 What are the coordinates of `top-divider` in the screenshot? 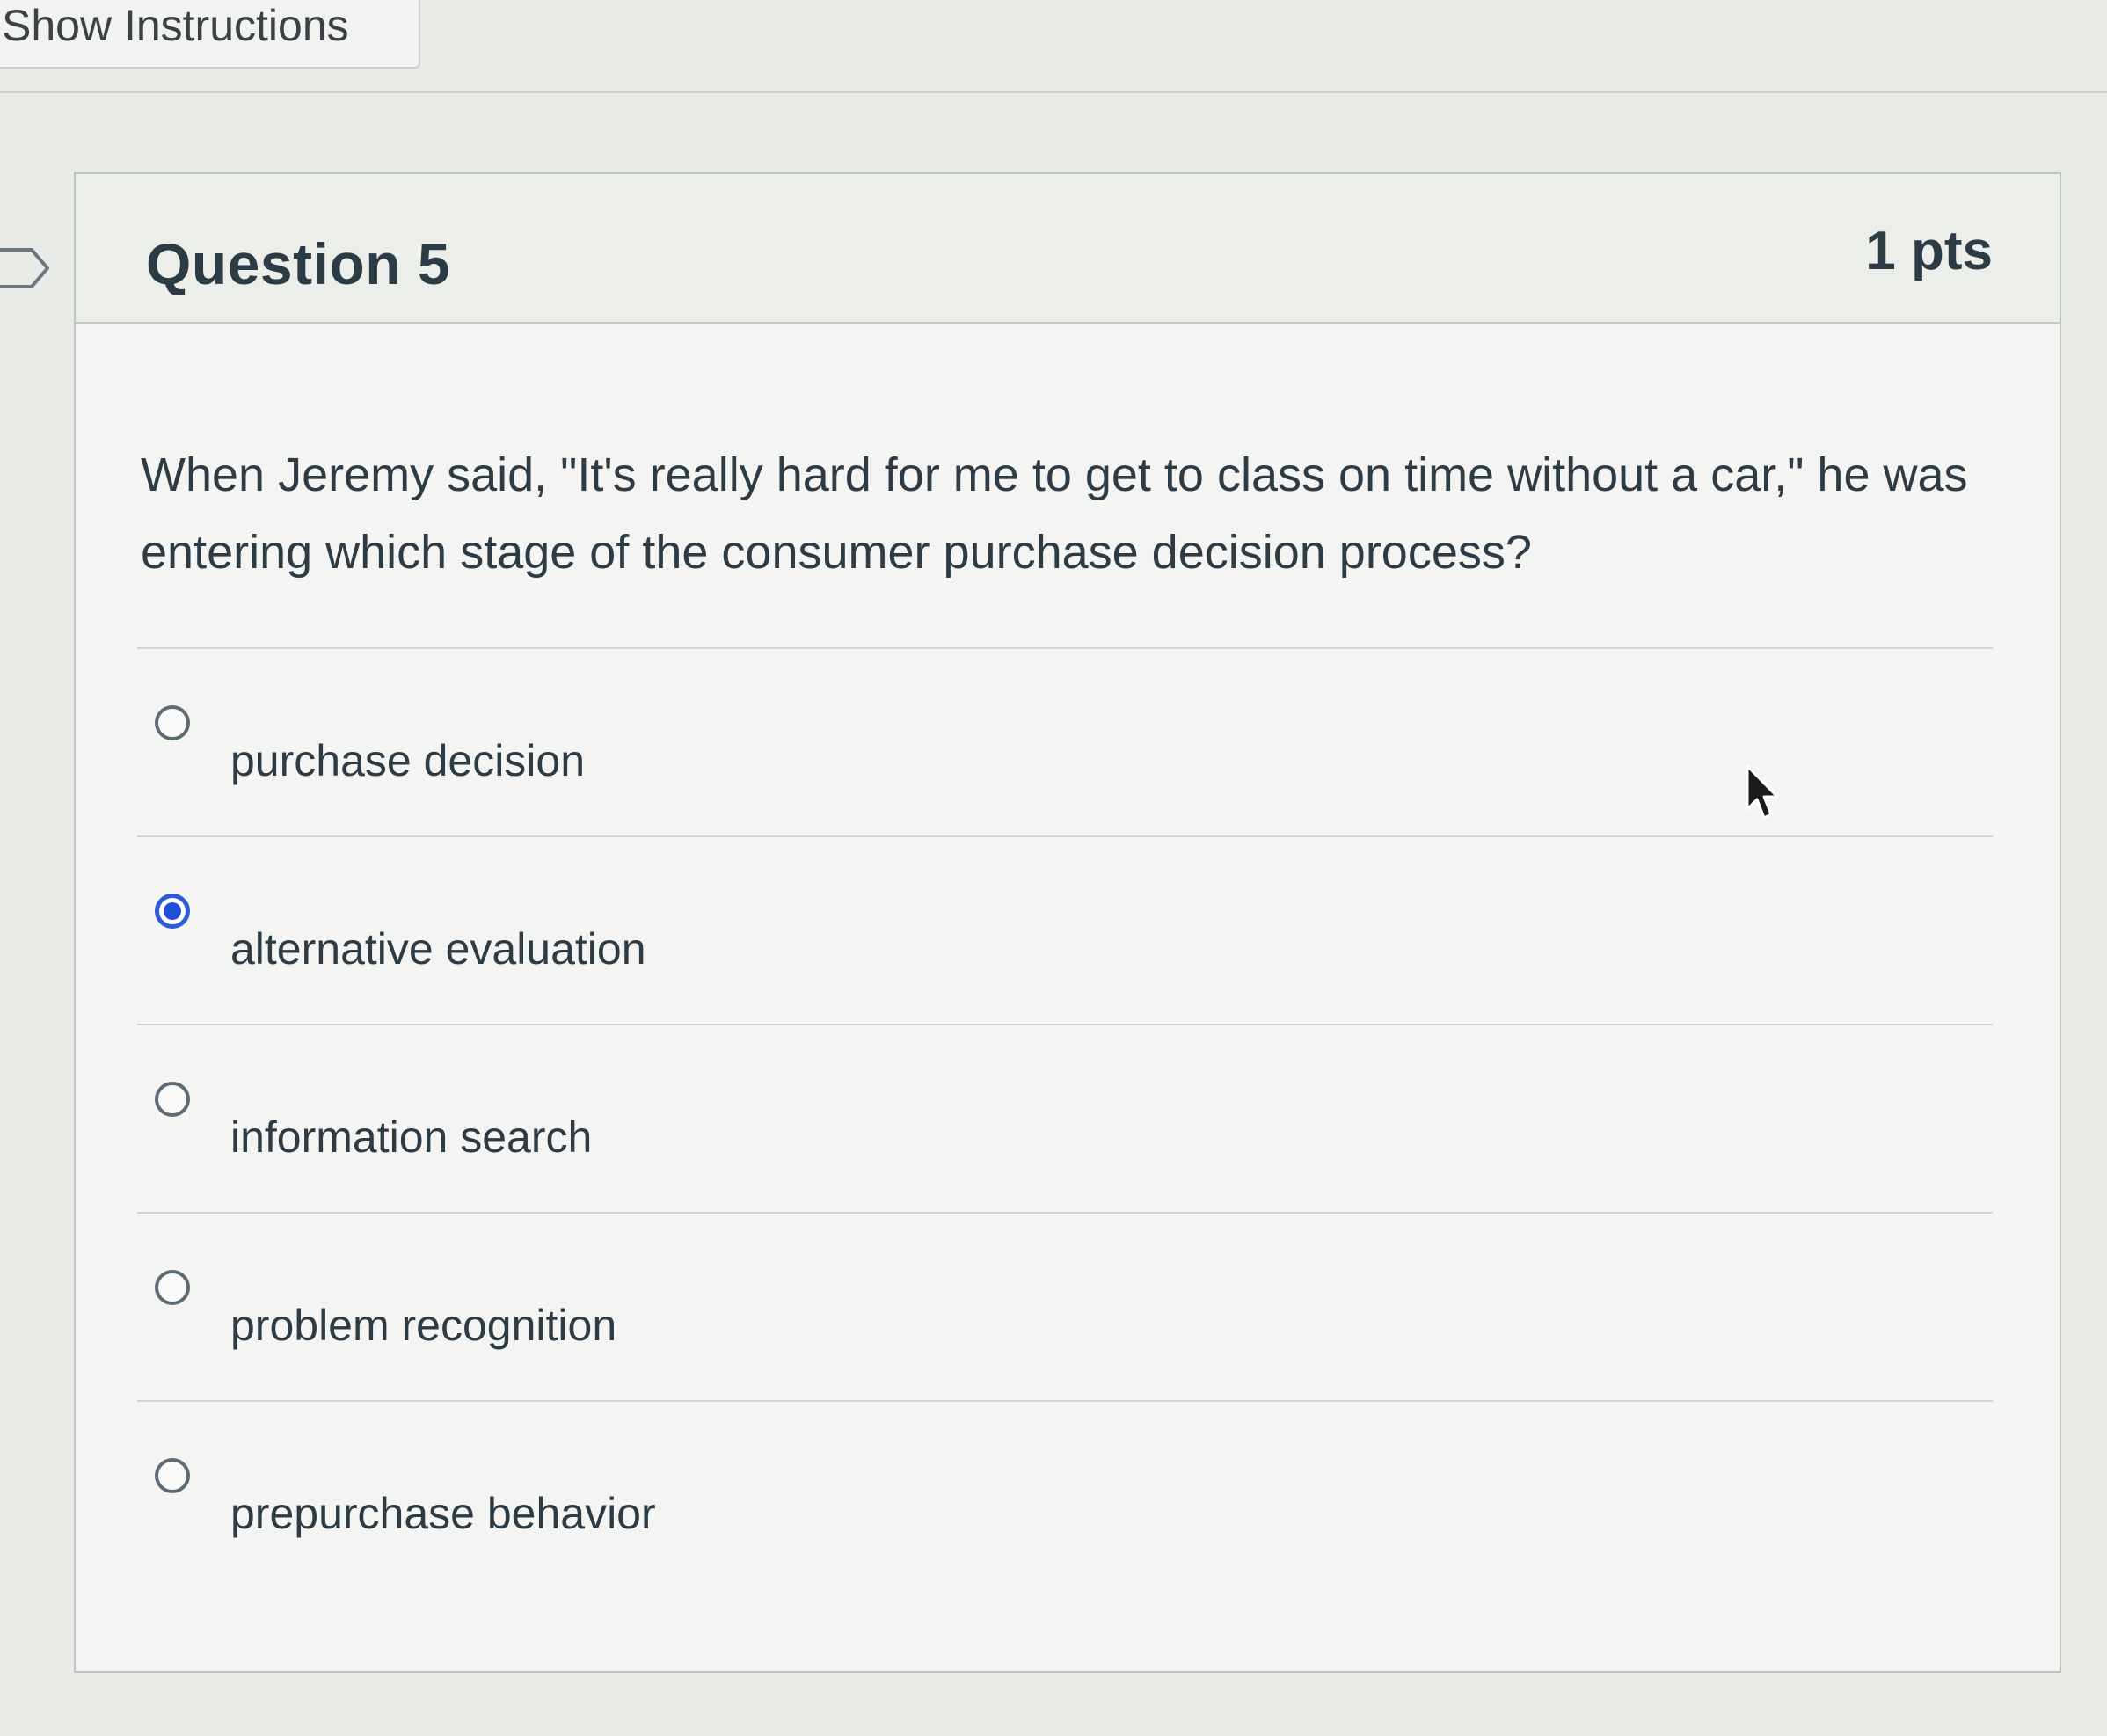 It's located at (1053, 92).